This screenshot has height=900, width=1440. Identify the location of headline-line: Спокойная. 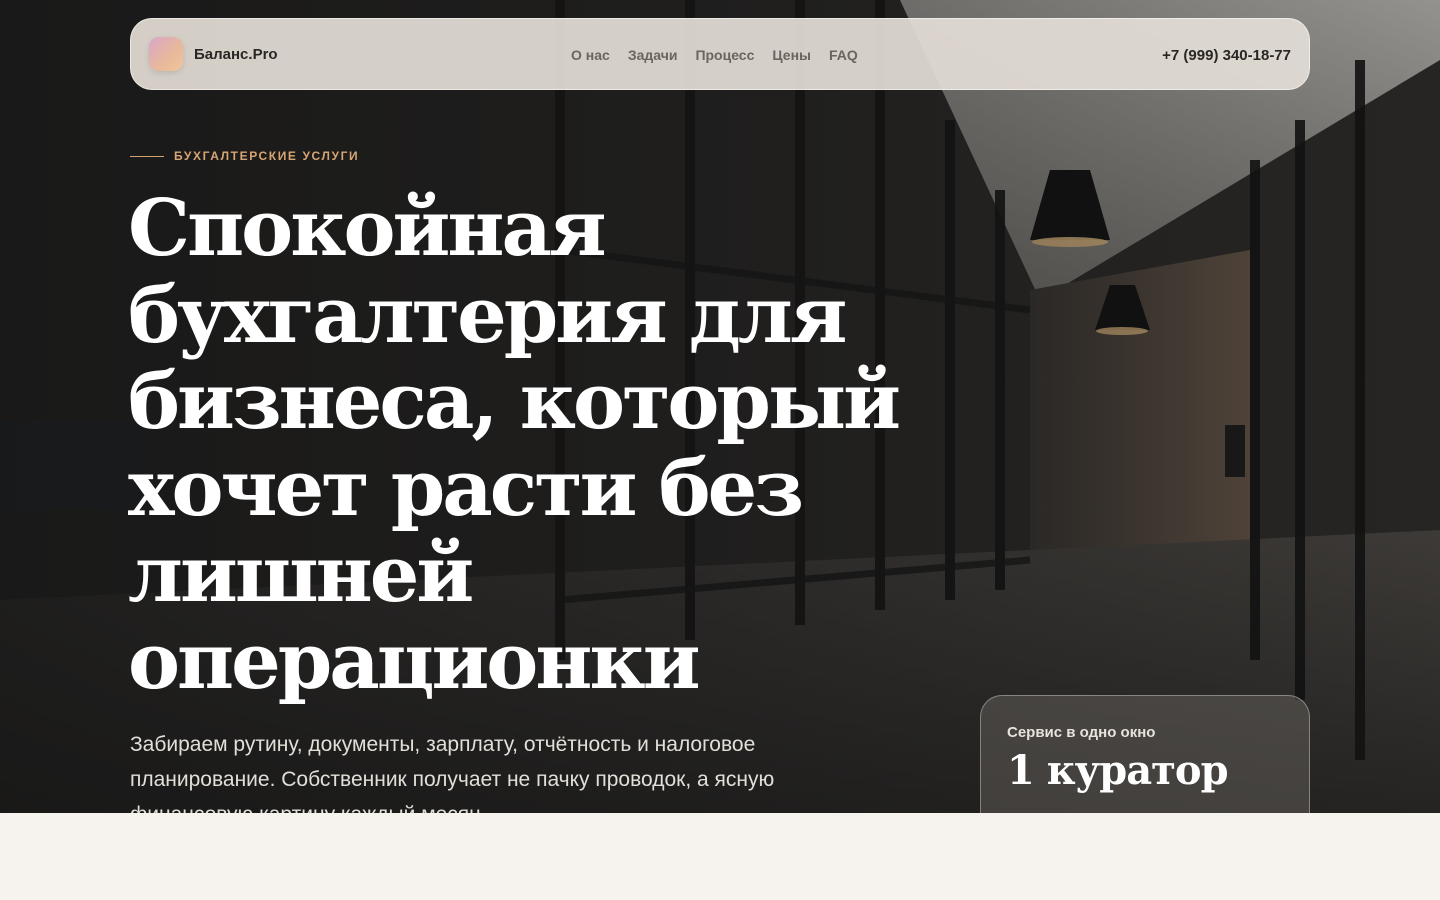
(367, 228).